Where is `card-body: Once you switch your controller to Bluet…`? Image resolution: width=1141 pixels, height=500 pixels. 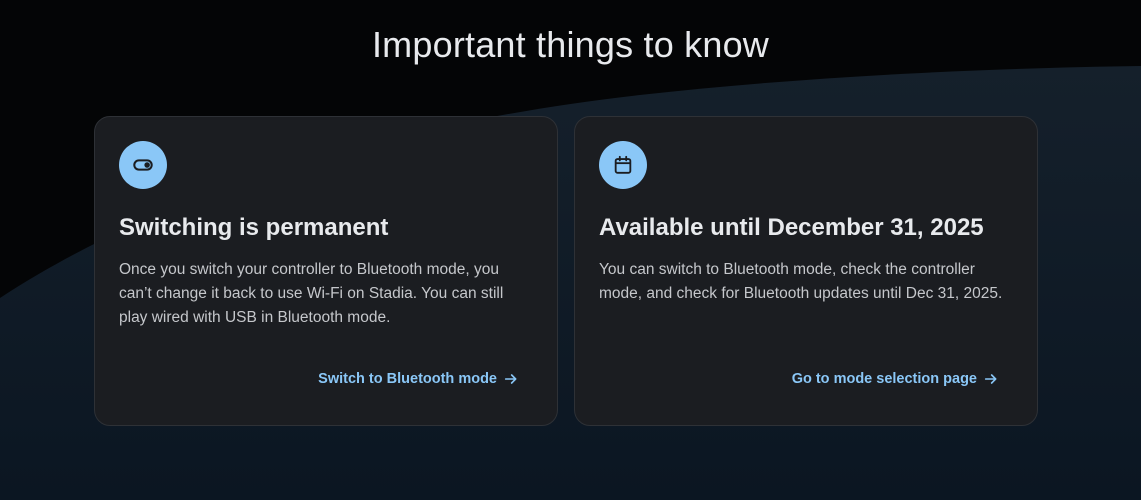 card-body: Once you switch your controller to Bluet… is located at coordinates (311, 293).